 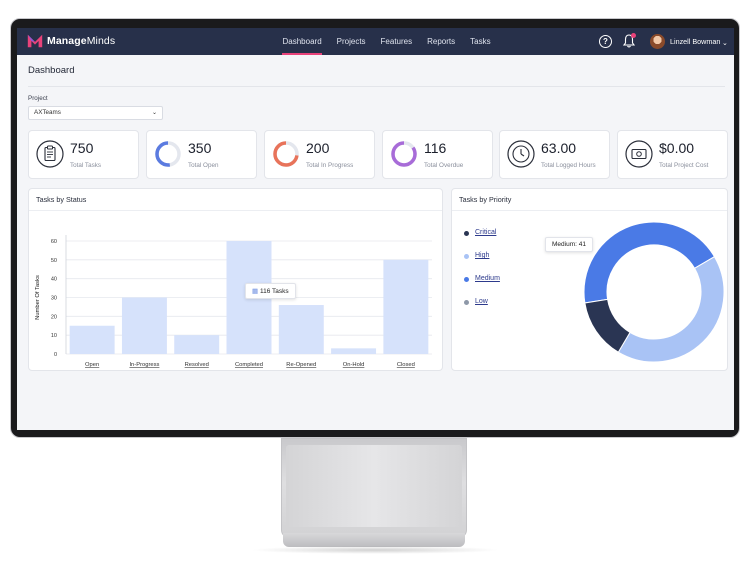 I want to click on y-tick-label: 30, so click(x=54, y=299).